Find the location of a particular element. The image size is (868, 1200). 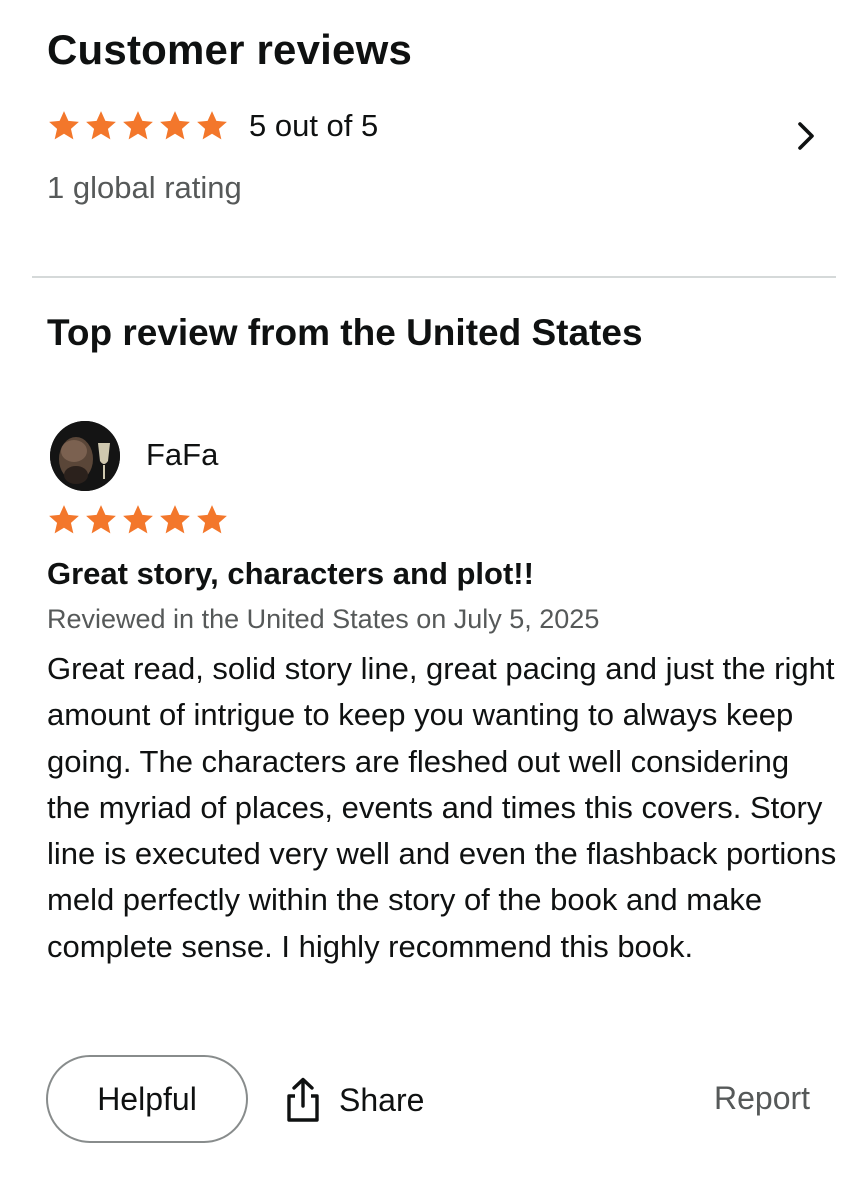

share-label: Share is located at coordinates (382, 1099).